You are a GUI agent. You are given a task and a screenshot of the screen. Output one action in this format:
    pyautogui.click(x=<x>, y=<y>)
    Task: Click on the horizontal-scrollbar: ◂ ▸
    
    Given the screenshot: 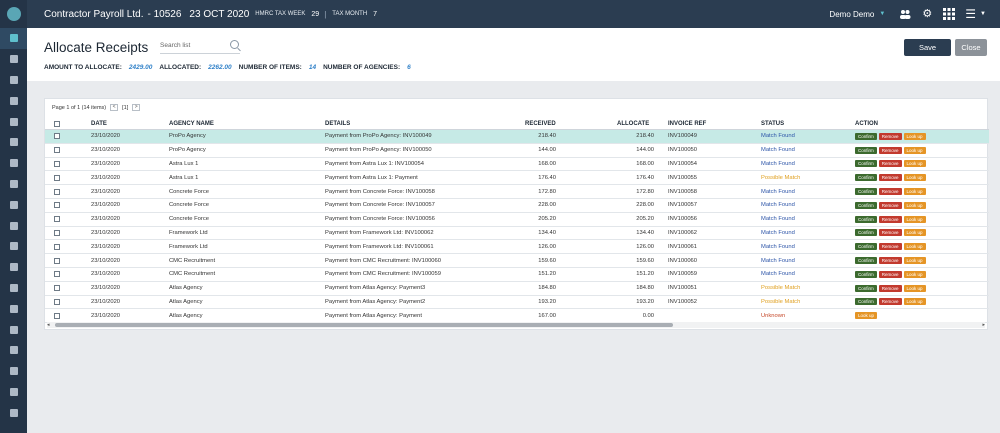 What is the action you would take?
    pyautogui.click(x=516, y=325)
    